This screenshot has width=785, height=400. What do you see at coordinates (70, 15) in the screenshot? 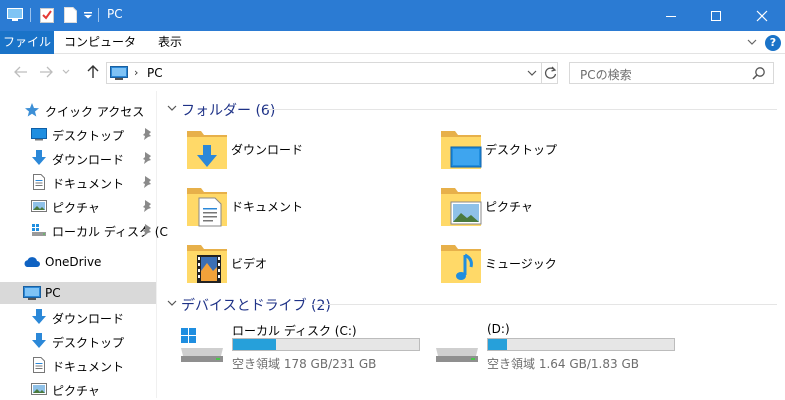
I see `new-folder-icon` at bounding box center [70, 15].